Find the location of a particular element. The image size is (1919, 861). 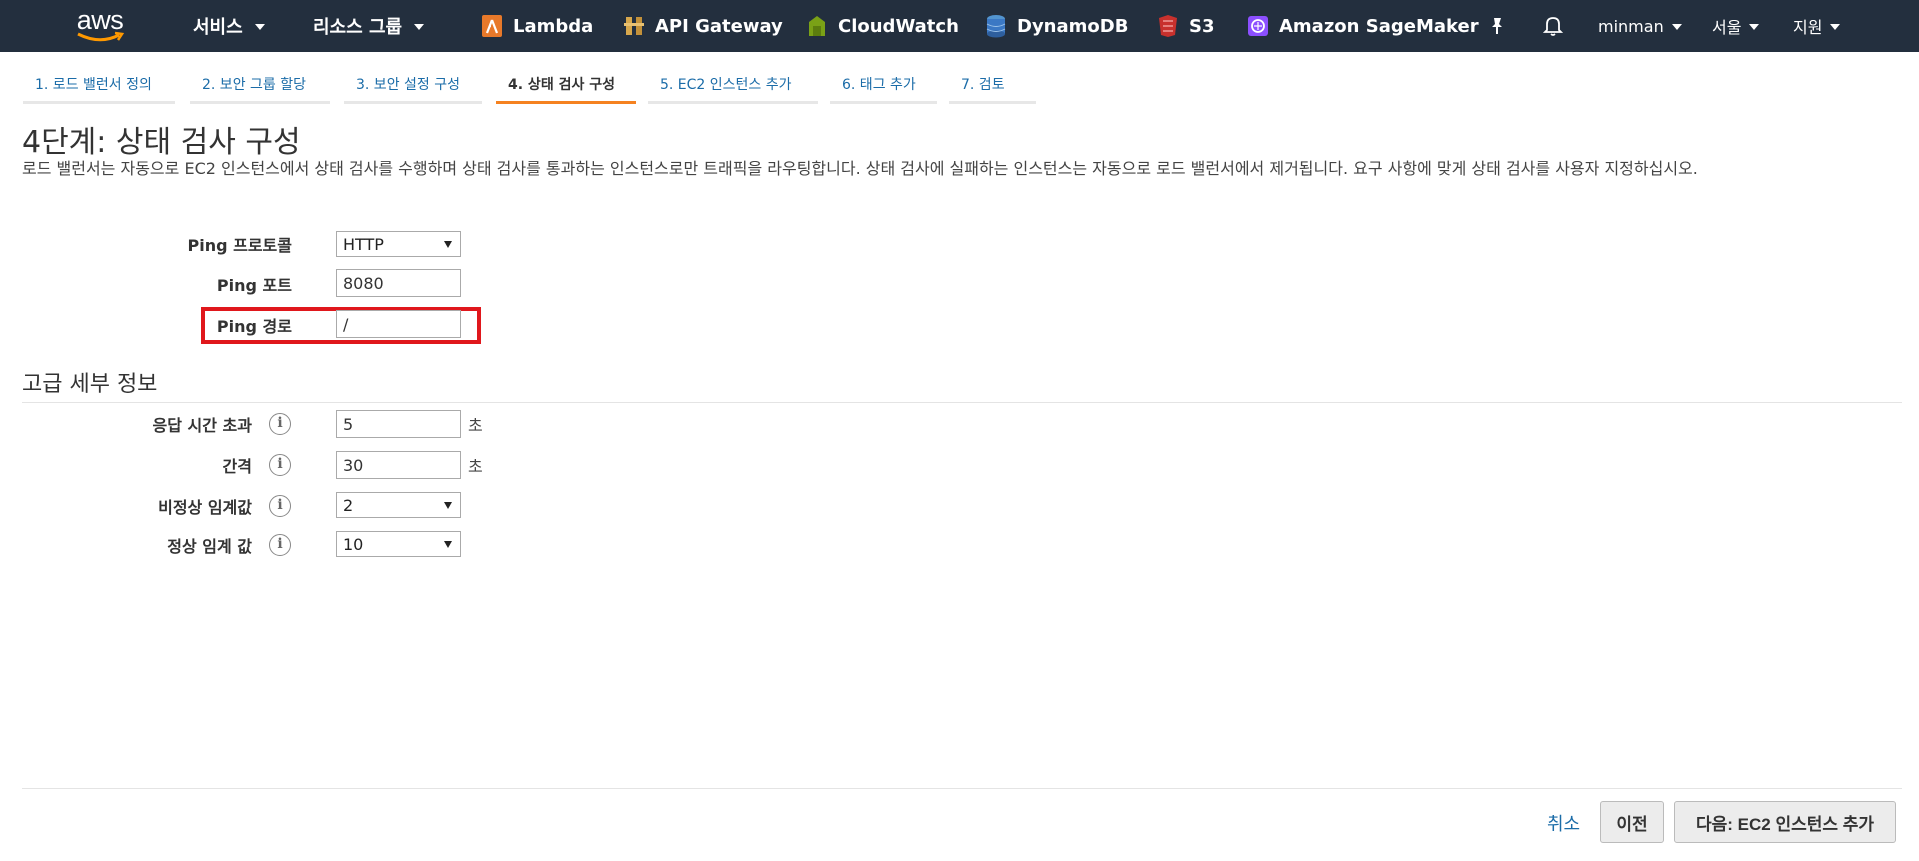

bell-icon-svg is located at coordinates (1553, 26).